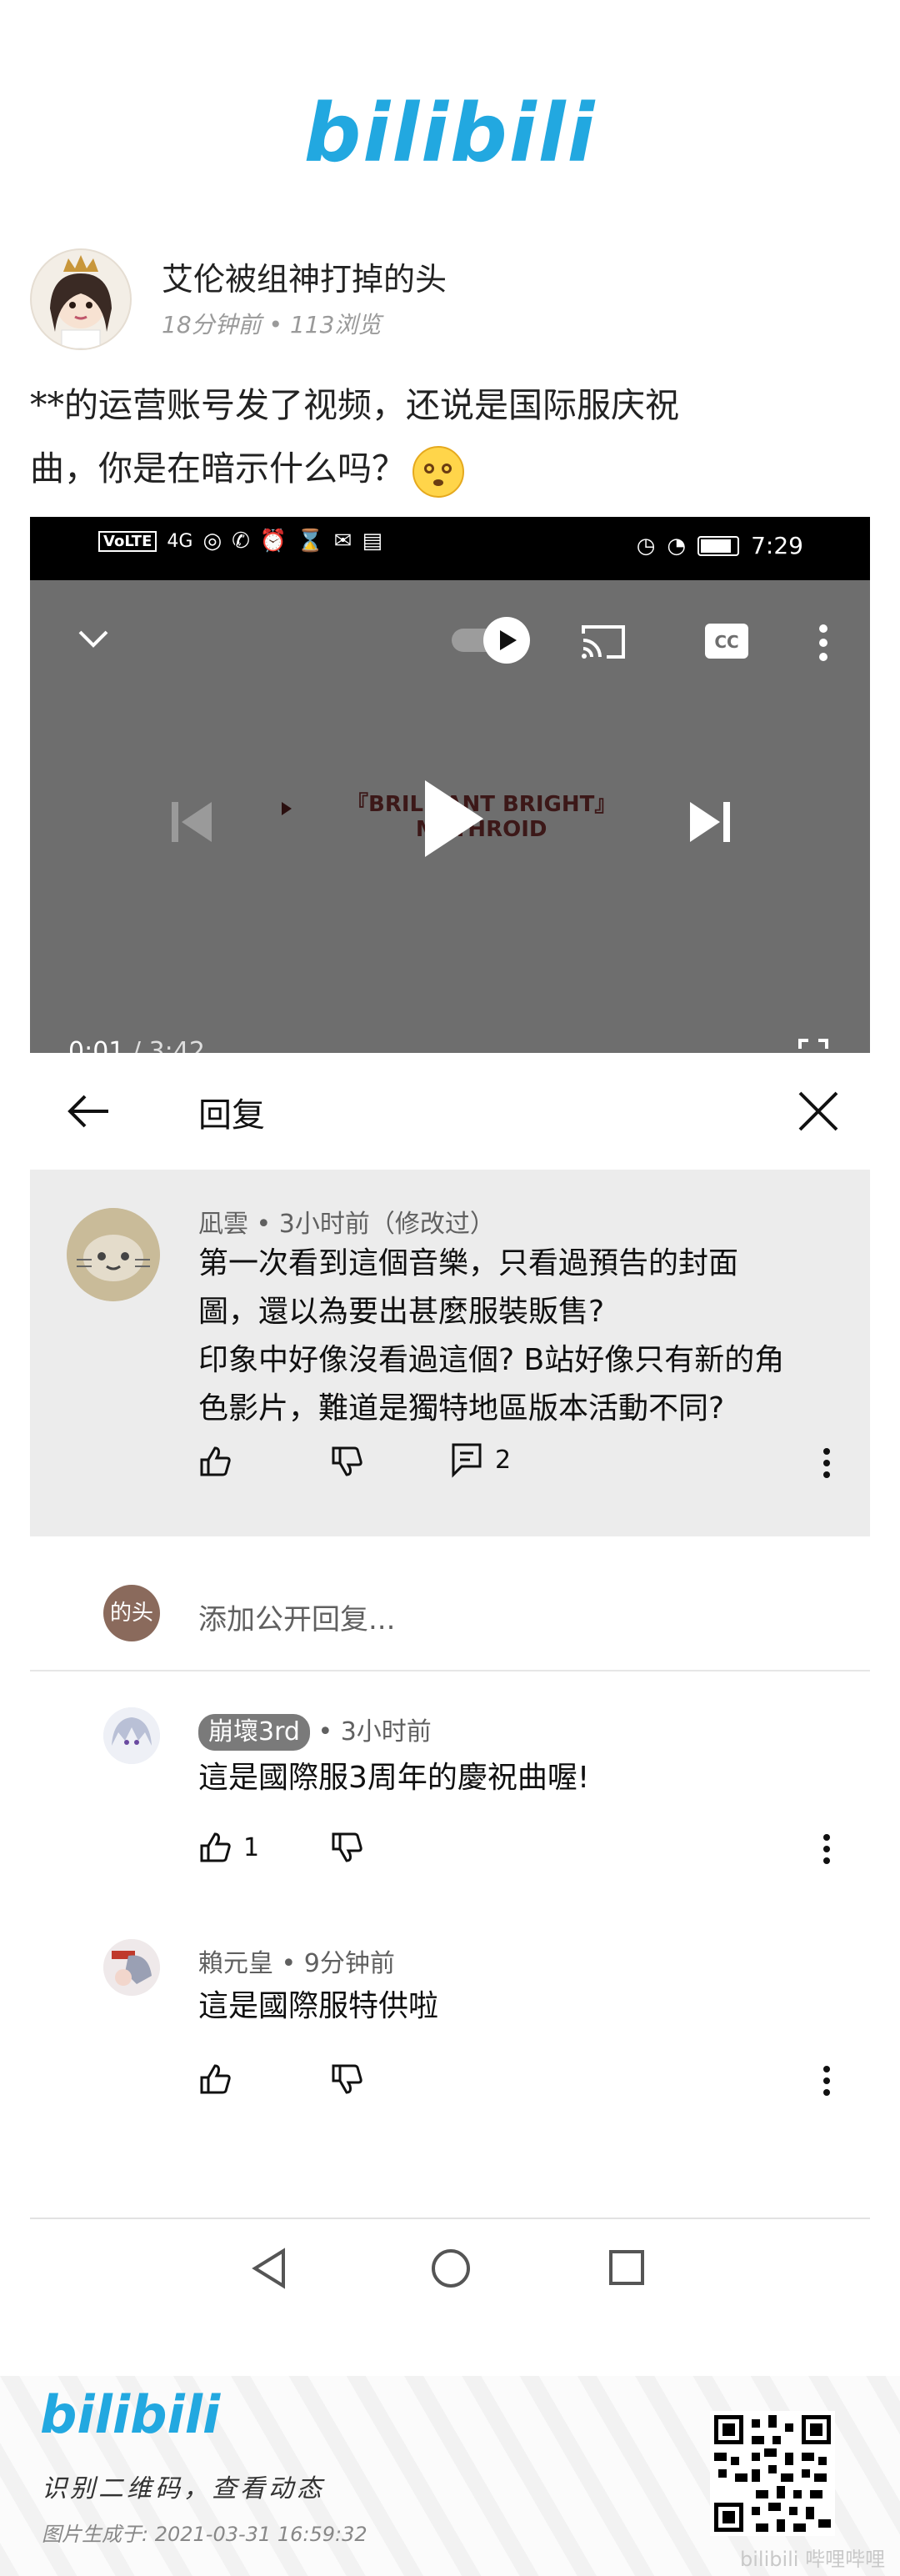  What do you see at coordinates (334, 1963) in the screenshot?
I see `reply-time: • 9分钟前` at bounding box center [334, 1963].